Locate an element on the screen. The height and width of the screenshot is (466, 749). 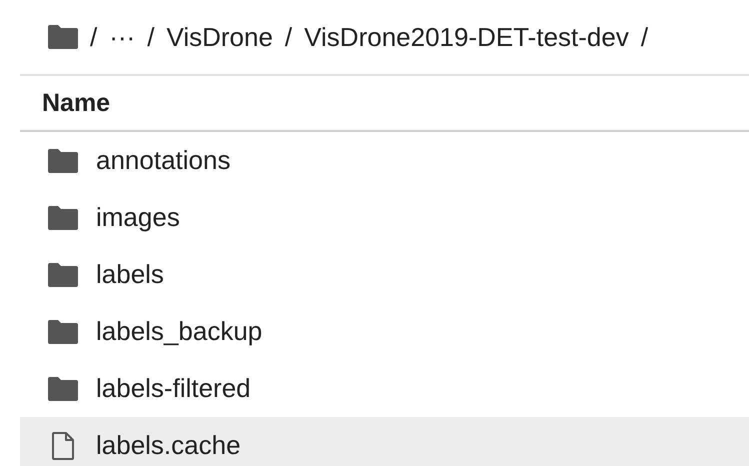
file-name: labels-filtered is located at coordinates (173, 388).